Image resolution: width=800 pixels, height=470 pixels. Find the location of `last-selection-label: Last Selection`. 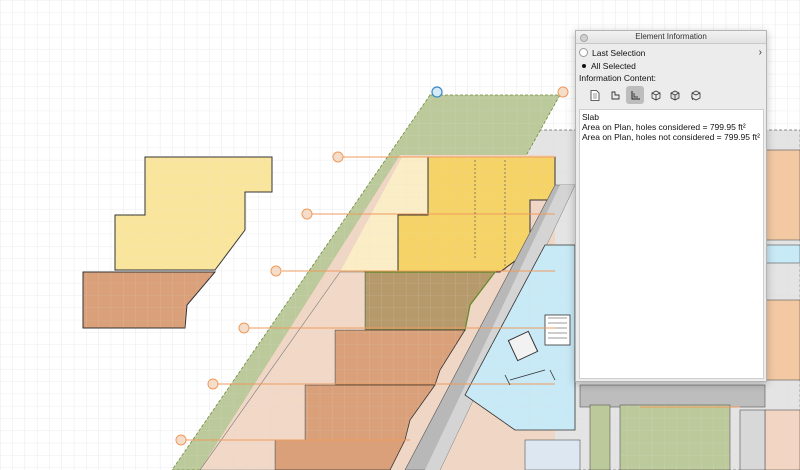

last-selection-label: Last Selection is located at coordinates (619, 53).